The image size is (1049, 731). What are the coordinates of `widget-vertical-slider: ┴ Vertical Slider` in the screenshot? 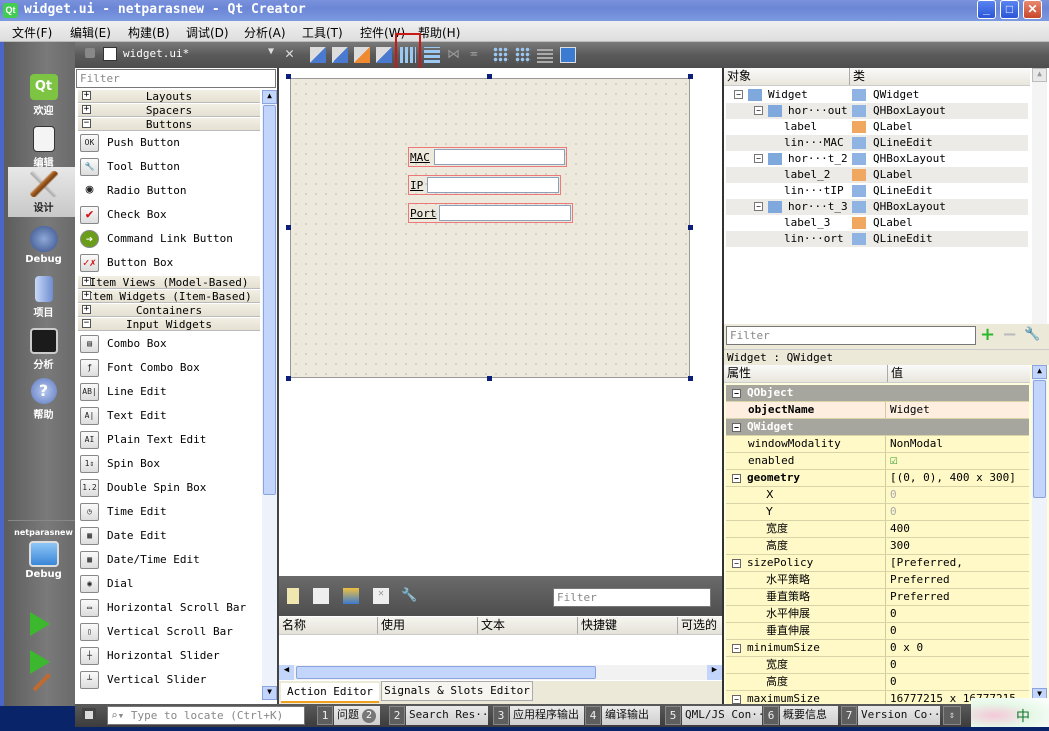 It's located at (169, 680).